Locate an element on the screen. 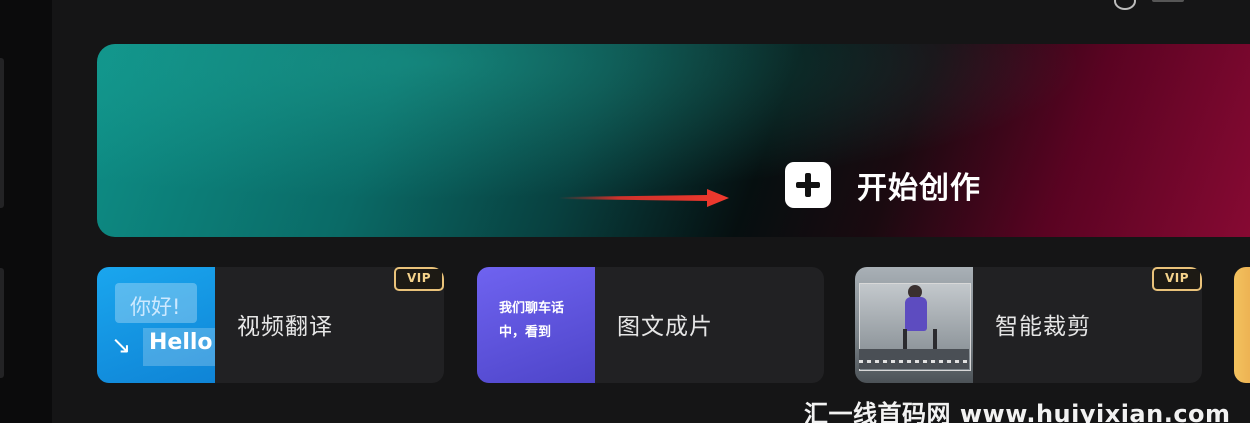 The image size is (1250, 423). top-bar-label is located at coordinates (1168, 1).